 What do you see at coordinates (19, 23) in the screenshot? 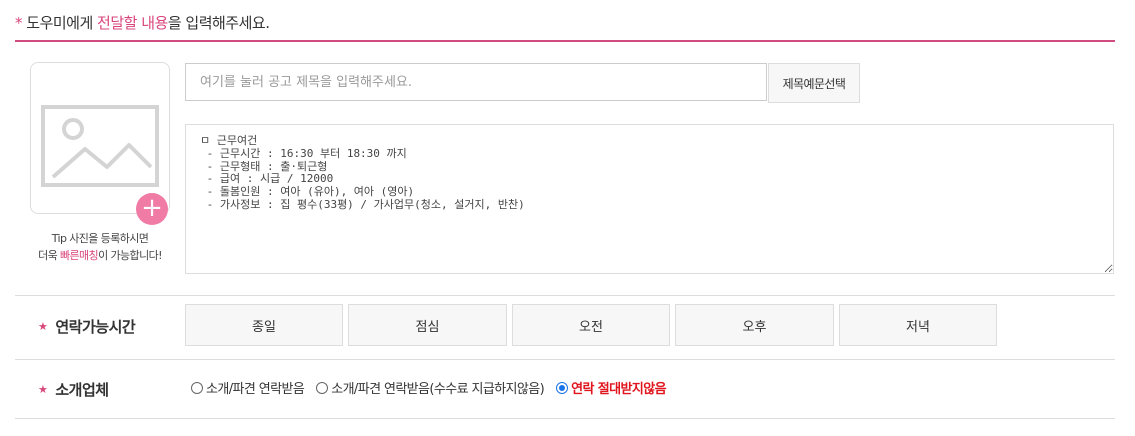
I see `required-star: *` at bounding box center [19, 23].